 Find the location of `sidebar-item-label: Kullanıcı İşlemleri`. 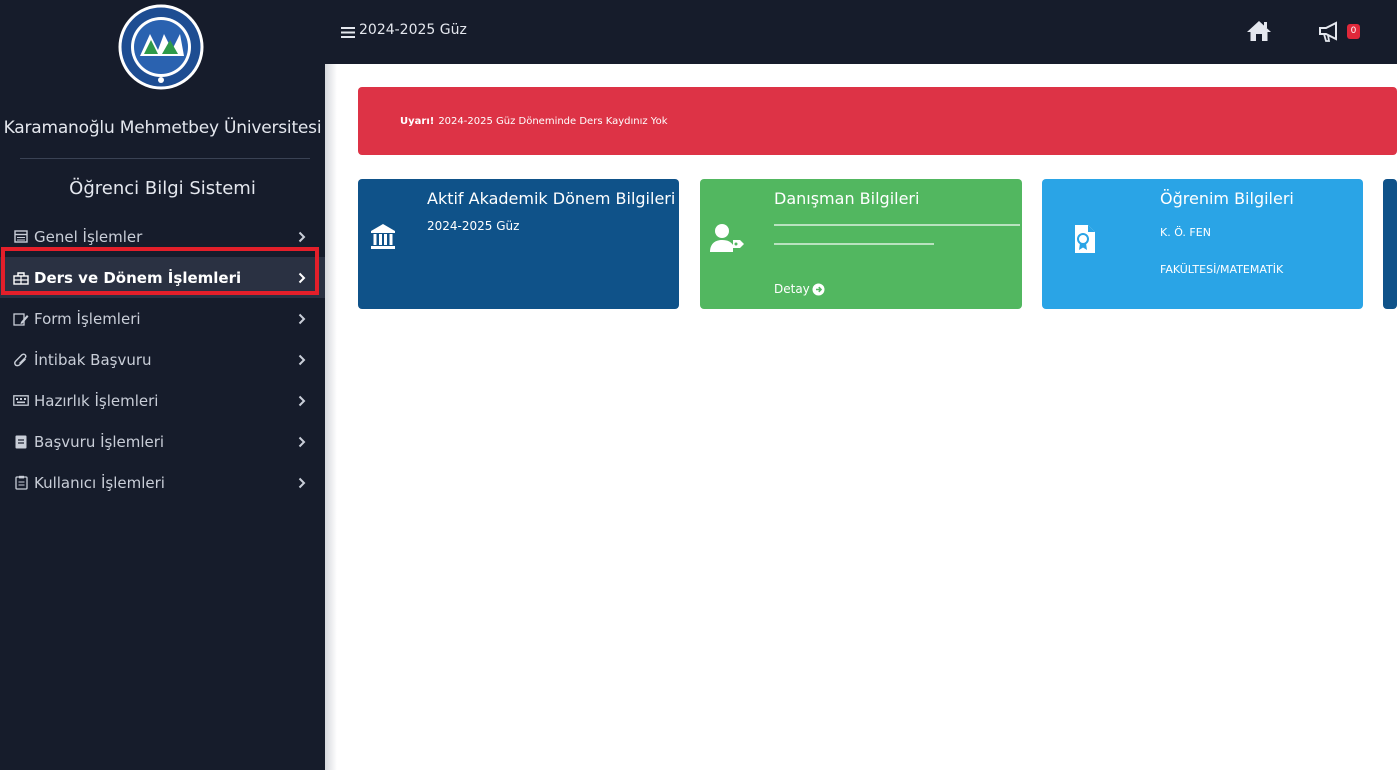

sidebar-item-label: Kullanıcı İşlemleri is located at coordinates (99, 482).